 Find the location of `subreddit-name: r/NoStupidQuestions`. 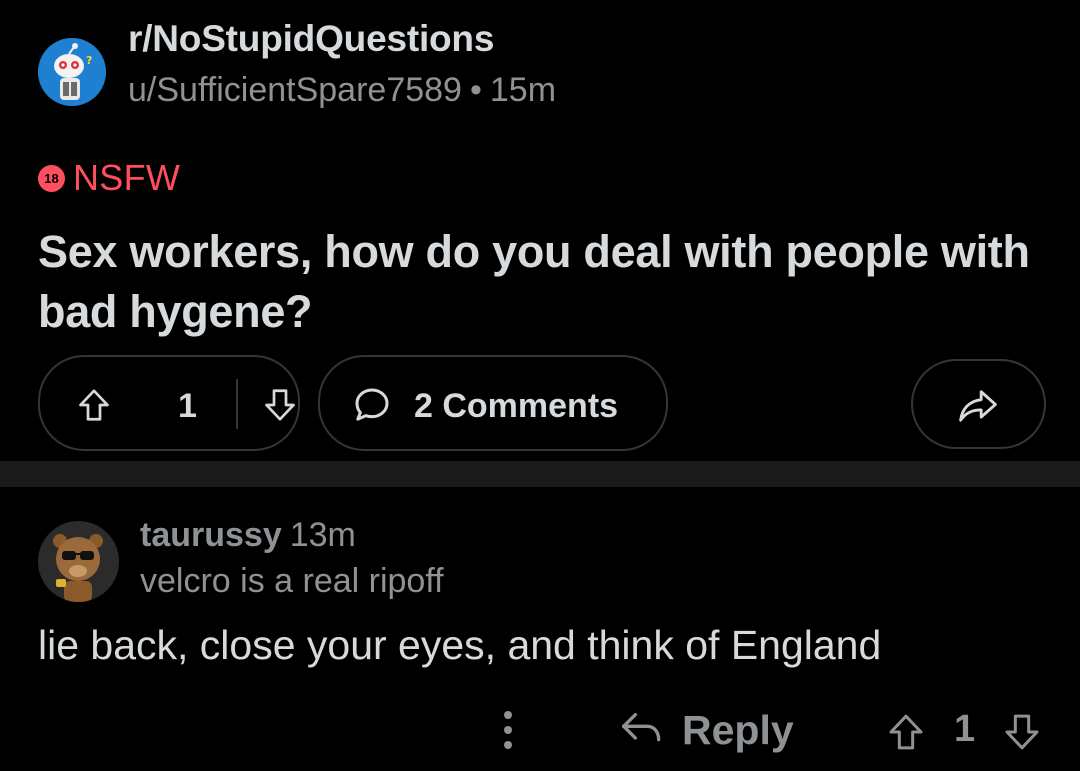

subreddit-name: r/NoStupidQuestions is located at coordinates (311, 39).